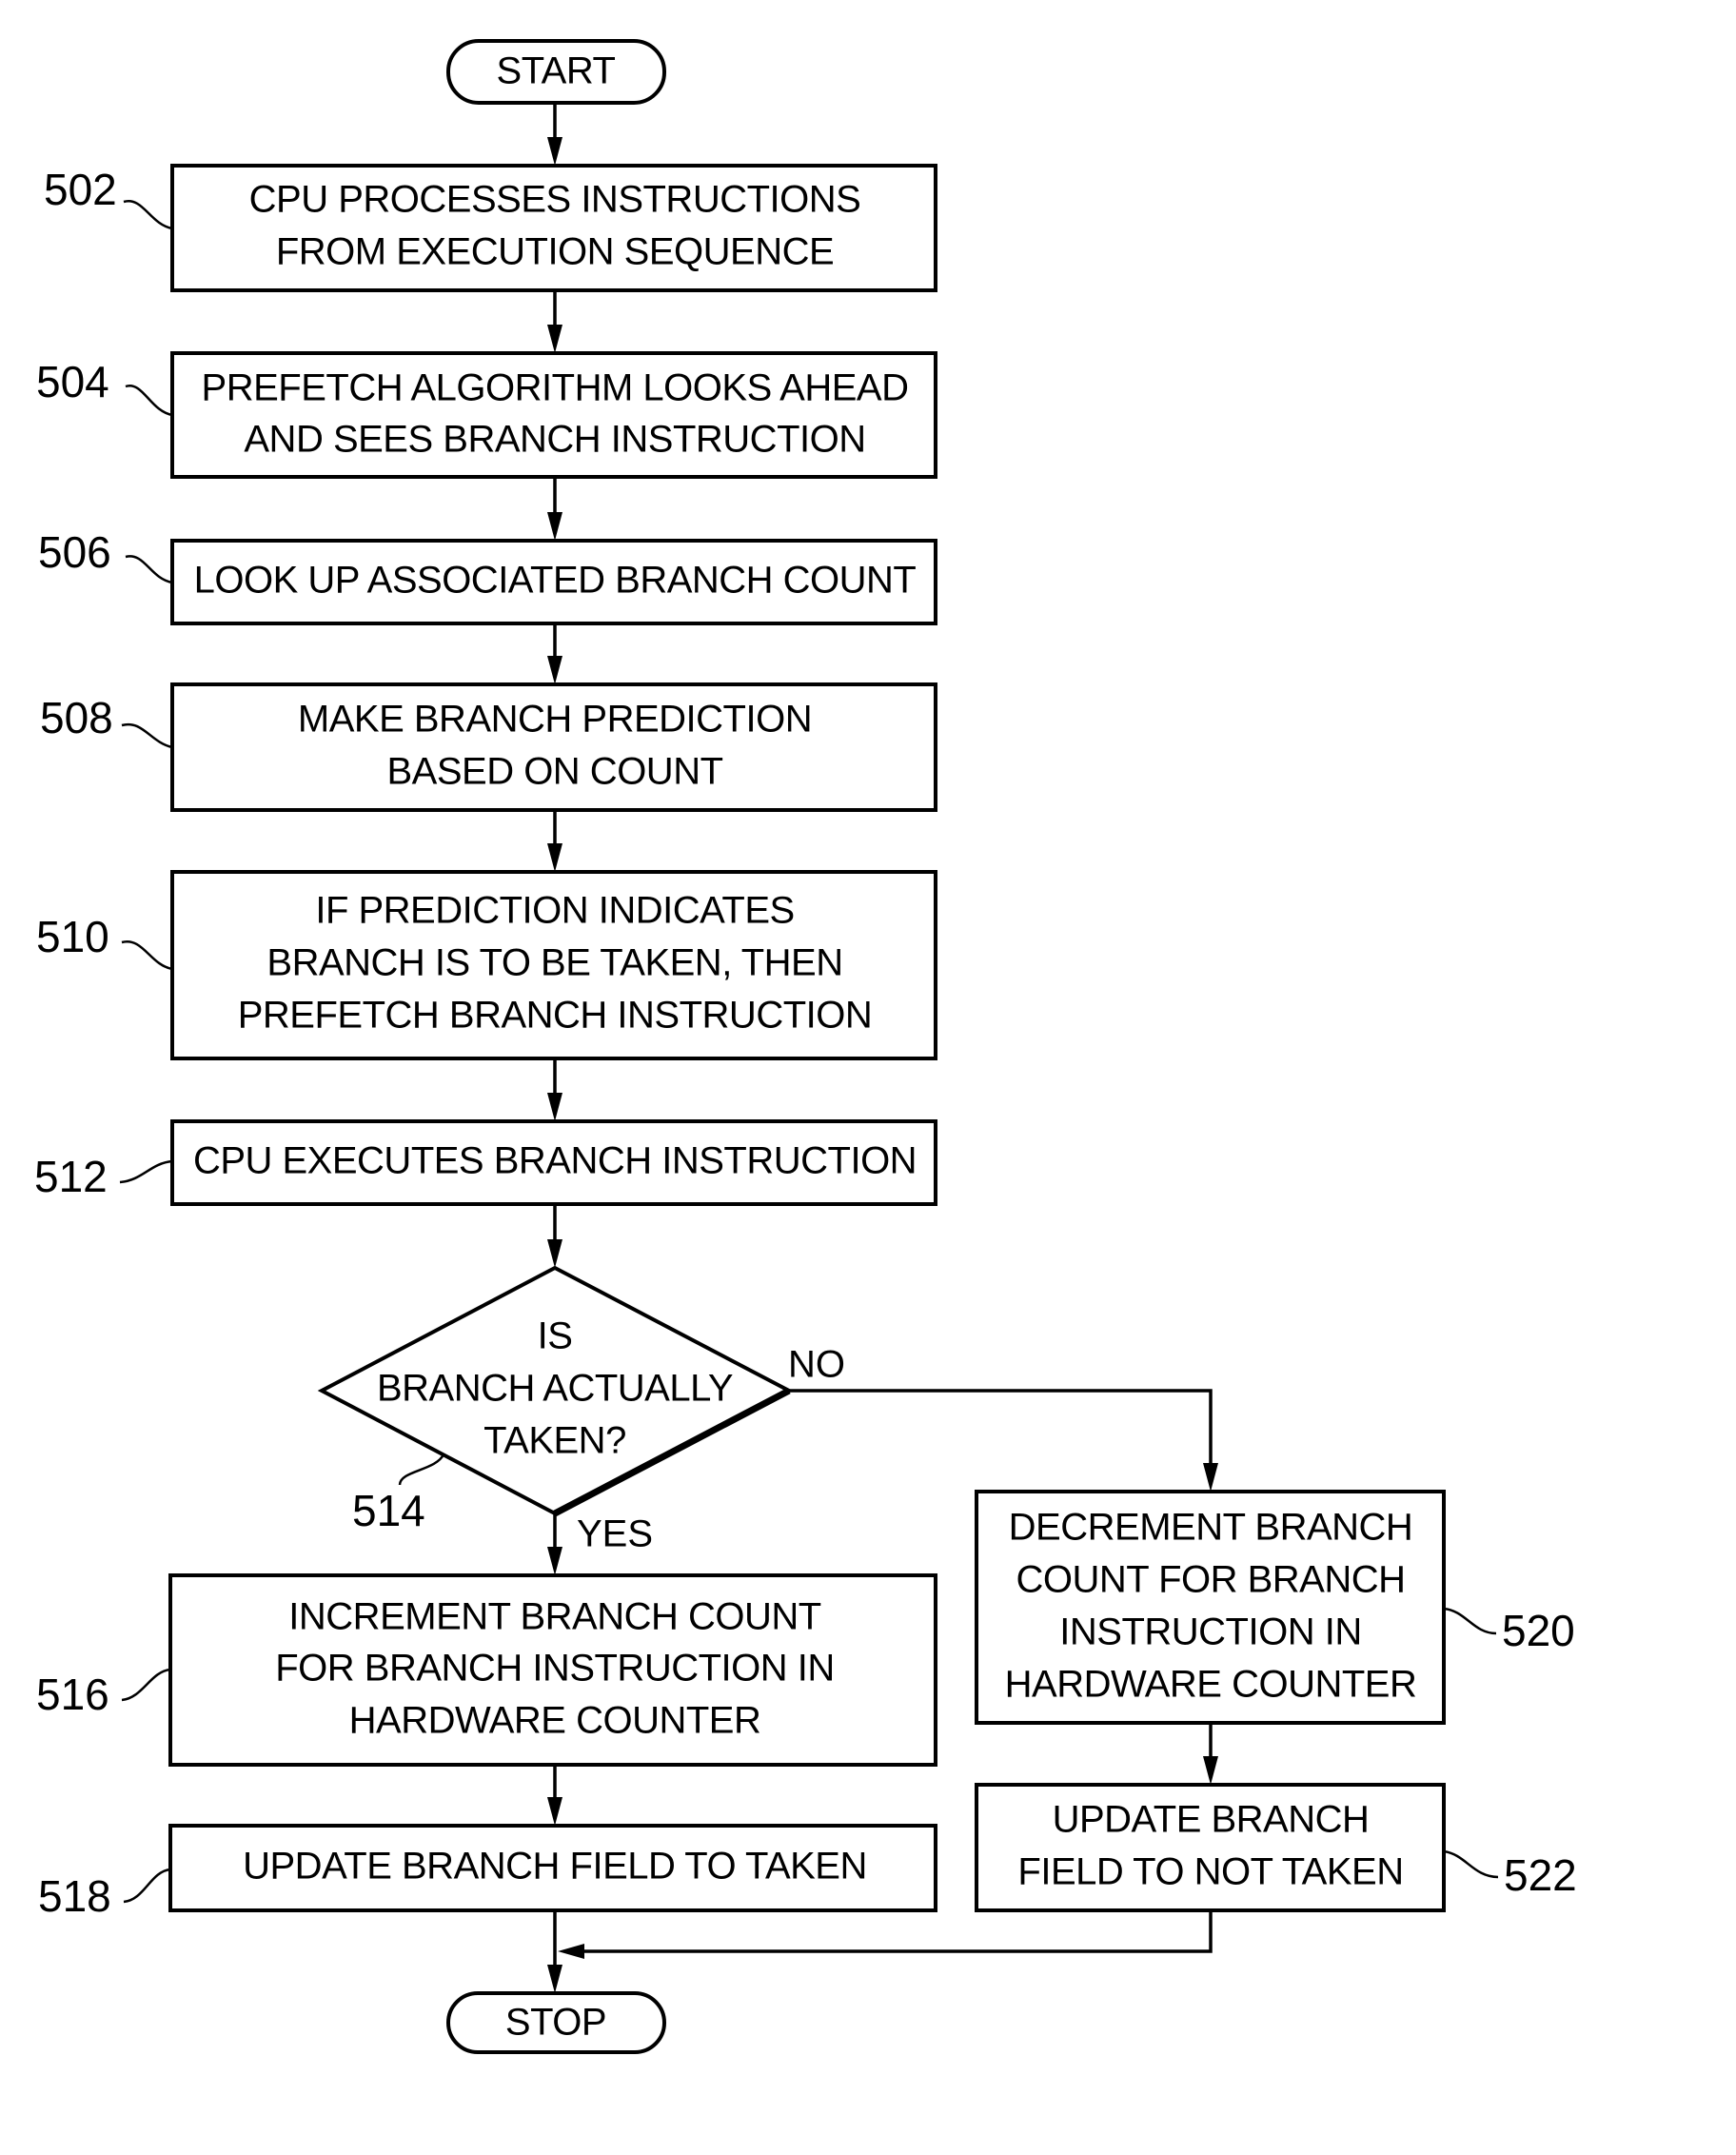 The width and height of the screenshot is (1736, 2155). I want to click on step-502-leader-line, so click(148, 215).